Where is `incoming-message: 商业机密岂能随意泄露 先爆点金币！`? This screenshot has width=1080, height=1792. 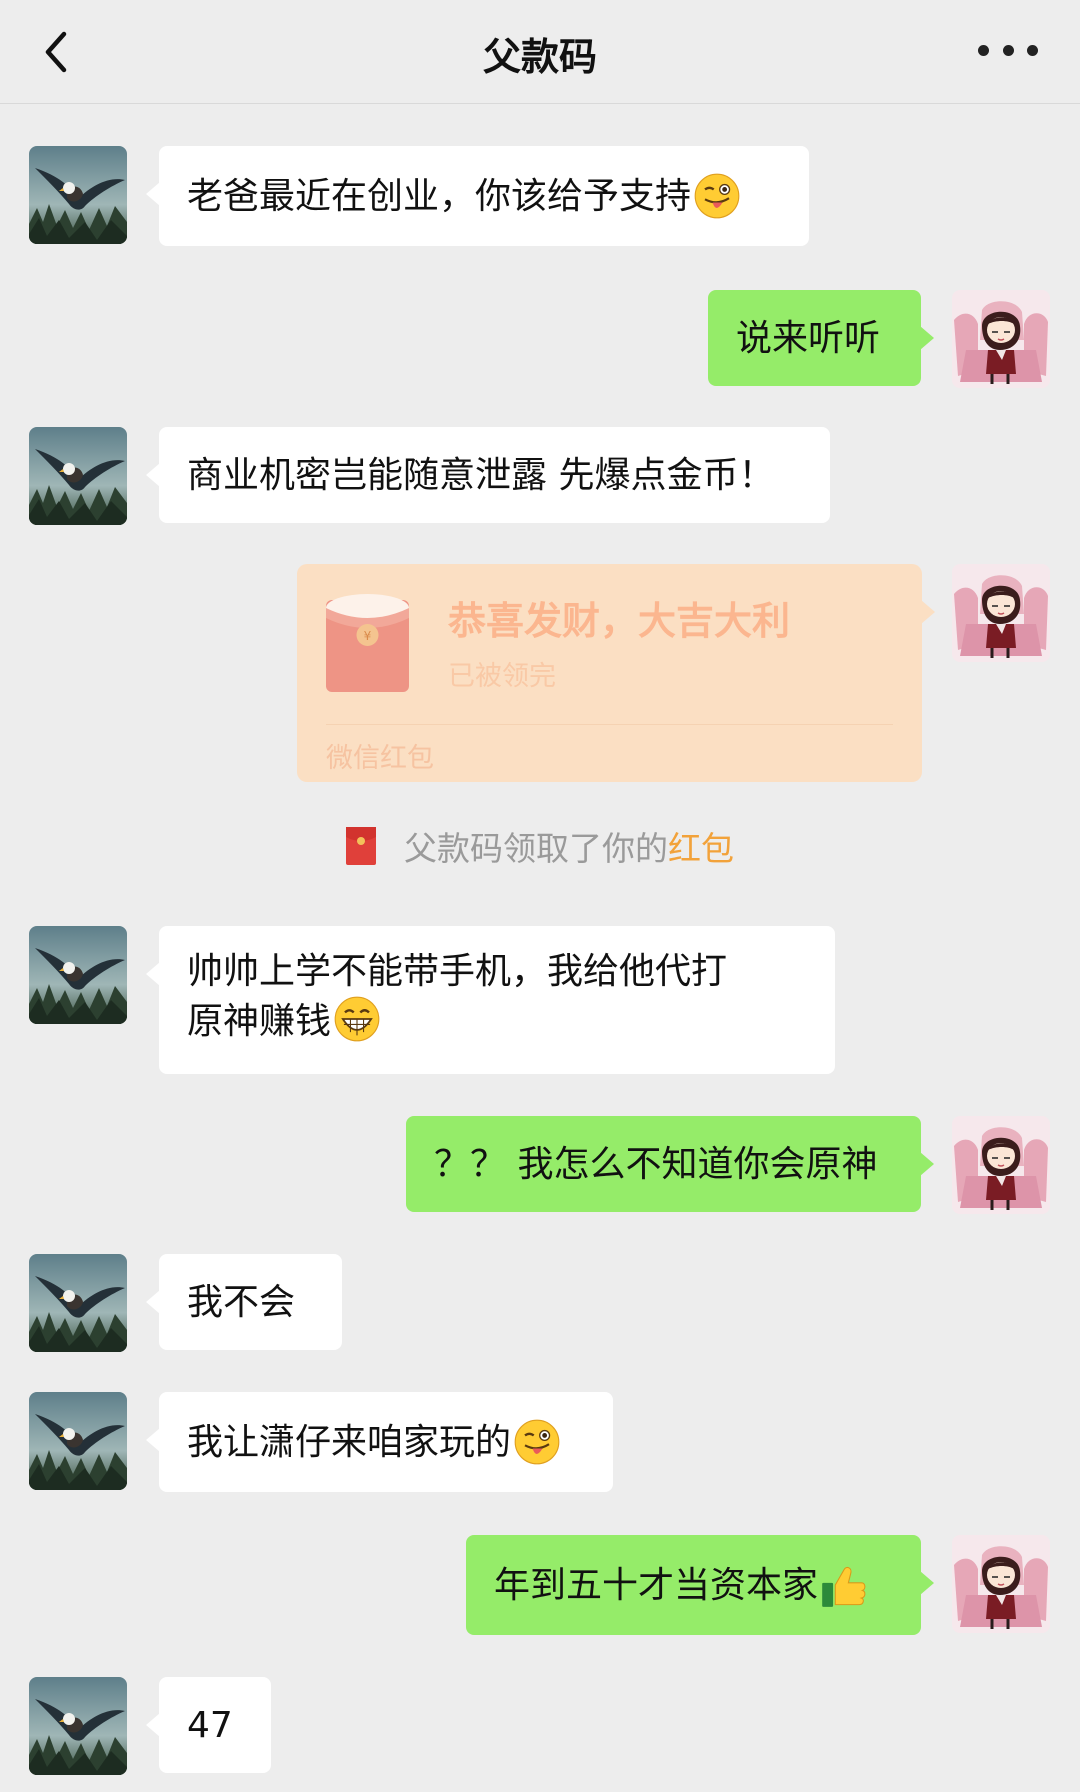
incoming-message: 商业机密岂能随意泄露 先爆点金币！ is located at coordinates (488, 475).